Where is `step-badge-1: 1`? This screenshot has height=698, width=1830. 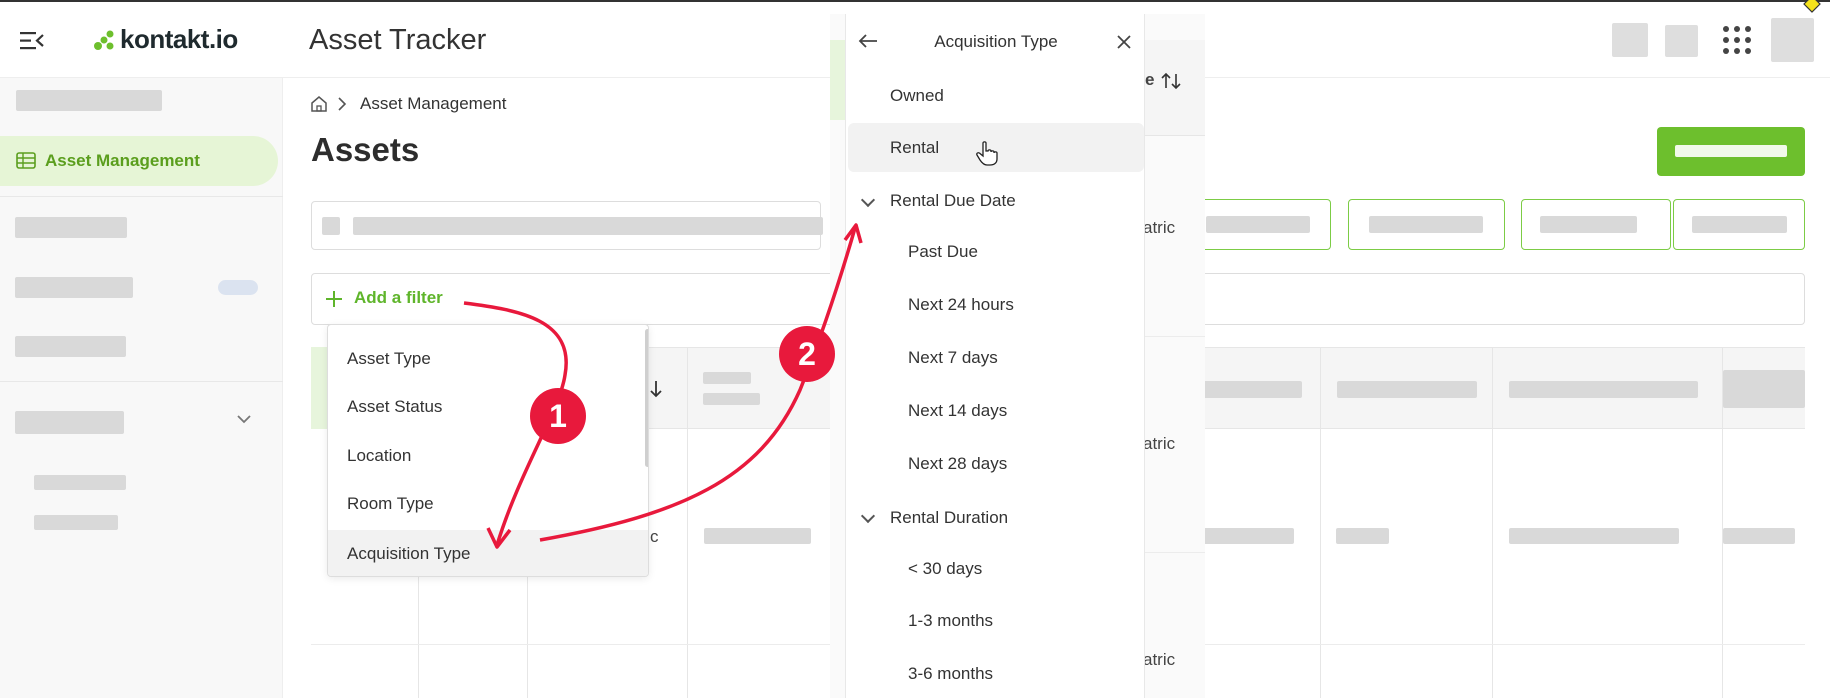
step-badge-1: 1 is located at coordinates (558, 416).